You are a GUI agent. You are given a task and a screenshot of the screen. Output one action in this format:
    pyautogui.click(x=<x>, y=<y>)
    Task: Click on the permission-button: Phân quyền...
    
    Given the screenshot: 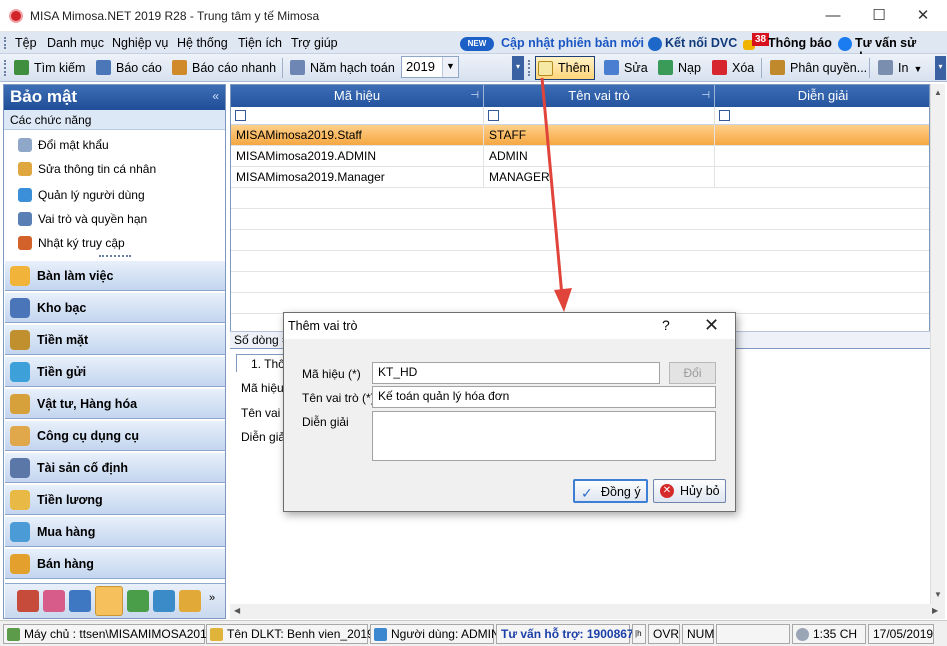 What is the action you would take?
    pyautogui.click(x=817, y=68)
    